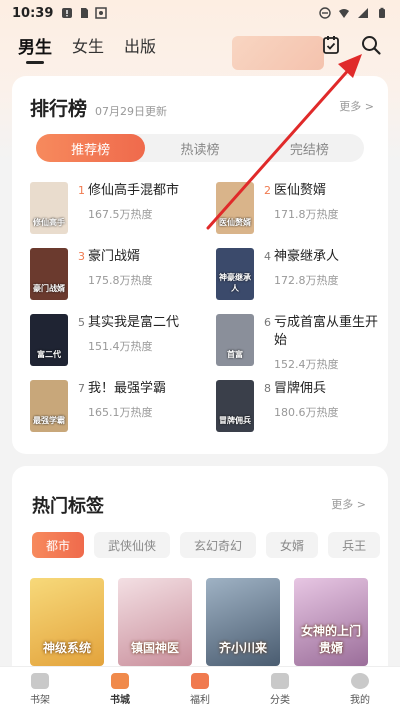 The width and height of the screenshot is (400, 712). What do you see at coordinates (267, 388) in the screenshot?
I see `rank-number: 8` at bounding box center [267, 388].